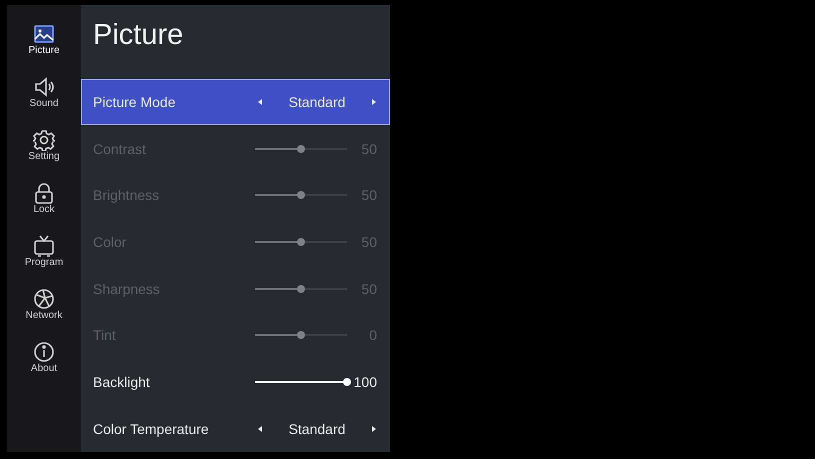 This screenshot has height=459, width=815. I want to click on sidebar-item: Setting, so click(44, 153).